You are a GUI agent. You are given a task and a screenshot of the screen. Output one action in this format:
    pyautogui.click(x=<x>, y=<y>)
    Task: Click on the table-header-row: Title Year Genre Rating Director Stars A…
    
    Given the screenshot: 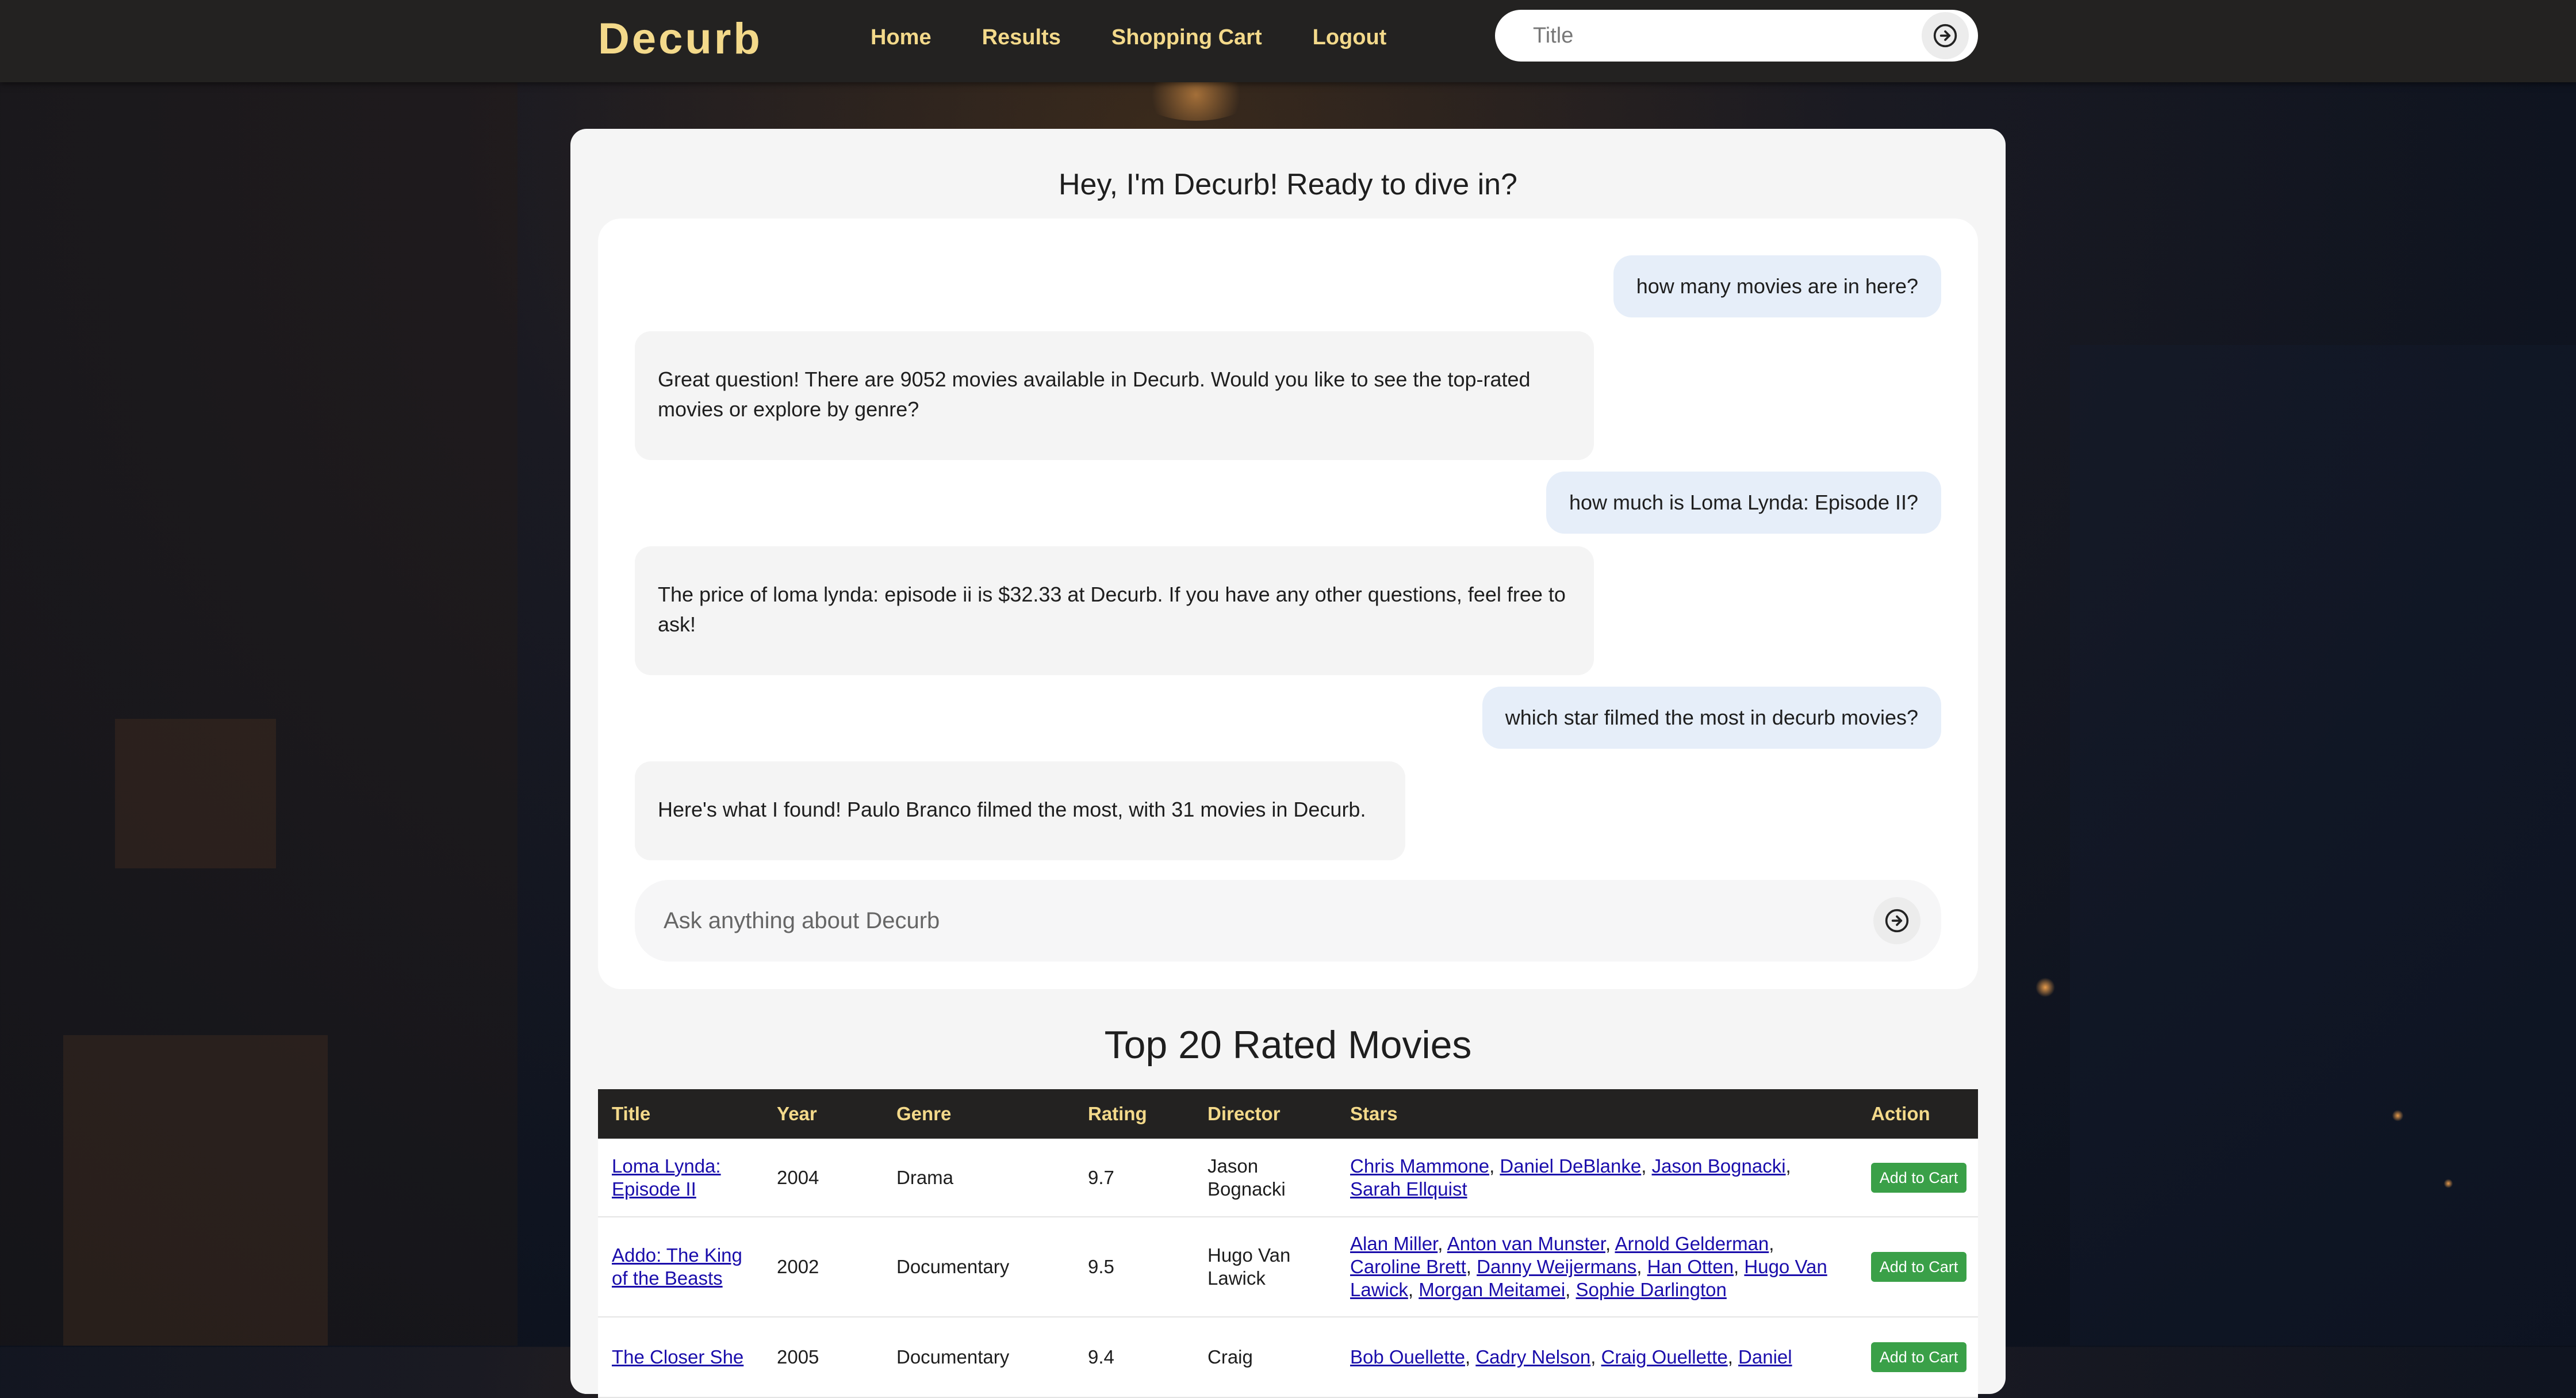 What is the action you would take?
    pyautogui.click(x=1288, y=1114)
    